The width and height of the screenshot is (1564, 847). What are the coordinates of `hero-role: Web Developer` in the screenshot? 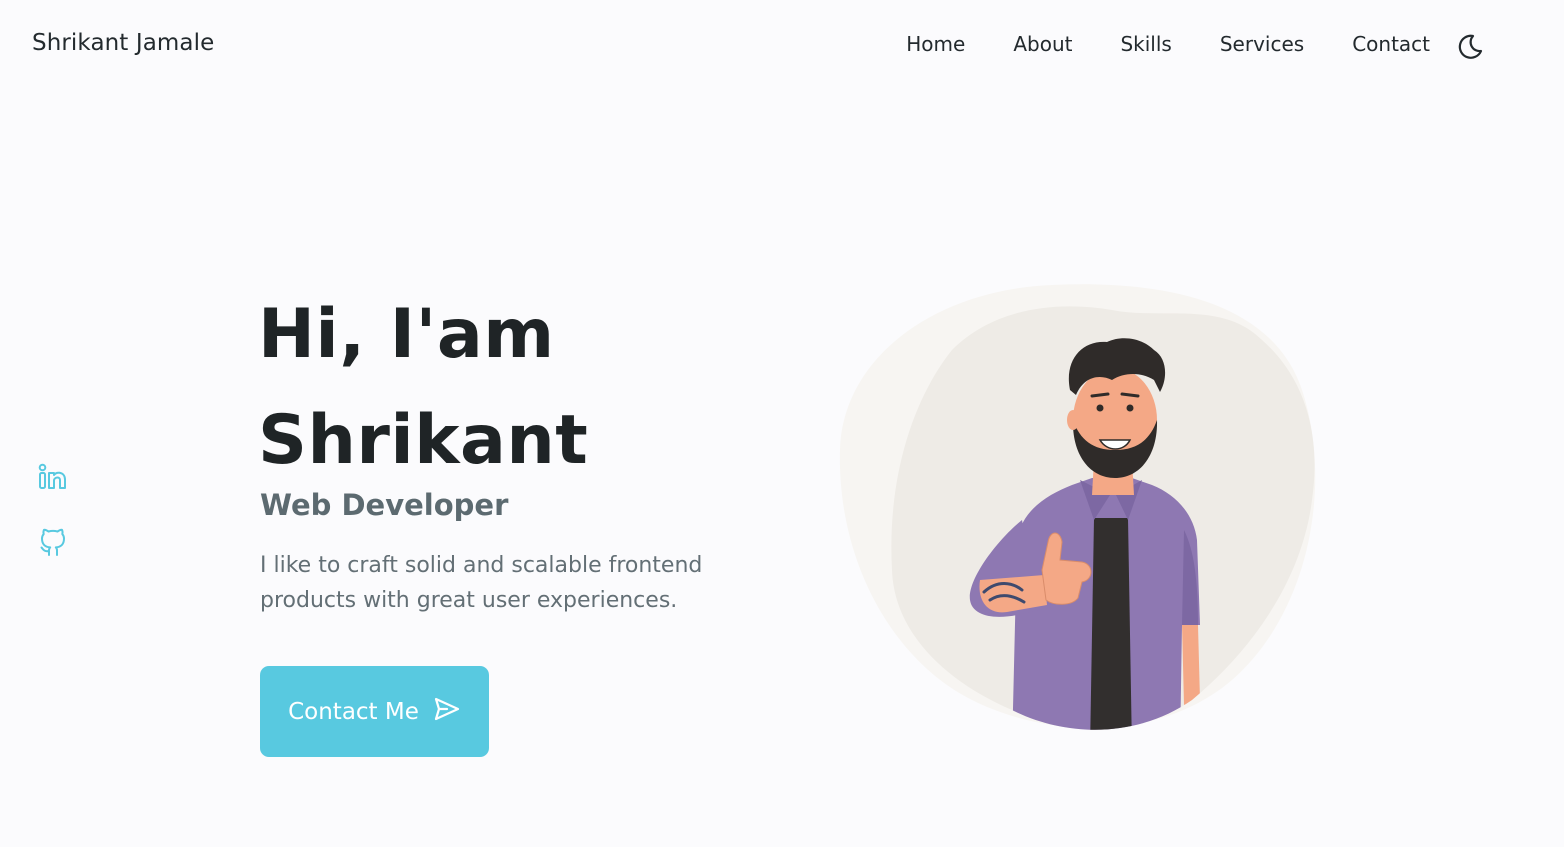 It's located at (384, 505).